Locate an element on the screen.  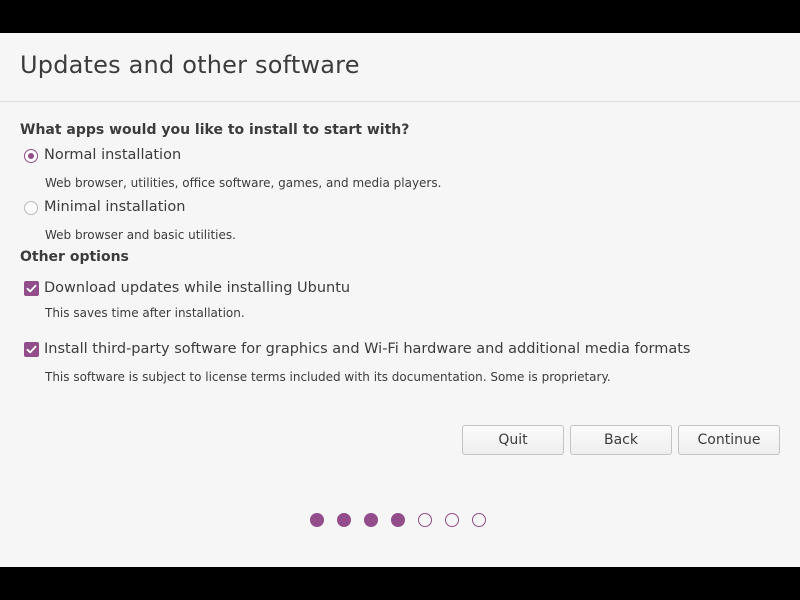
header-divider is located at coordinates (400, 101).